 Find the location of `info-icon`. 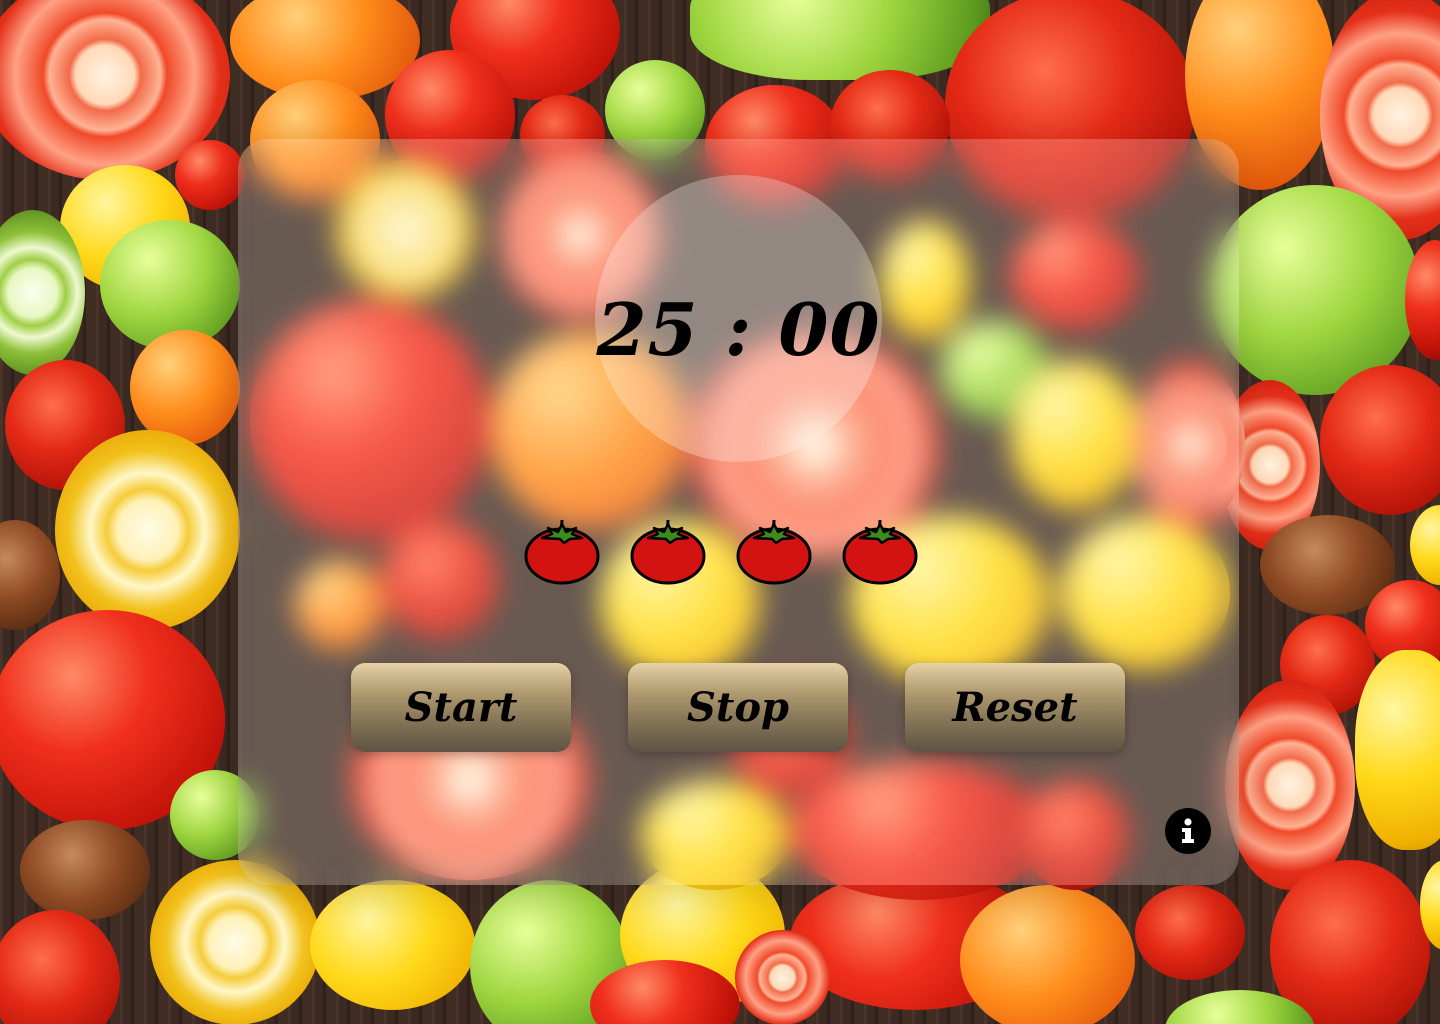

info-icon is located at coordinates (1188, 830).